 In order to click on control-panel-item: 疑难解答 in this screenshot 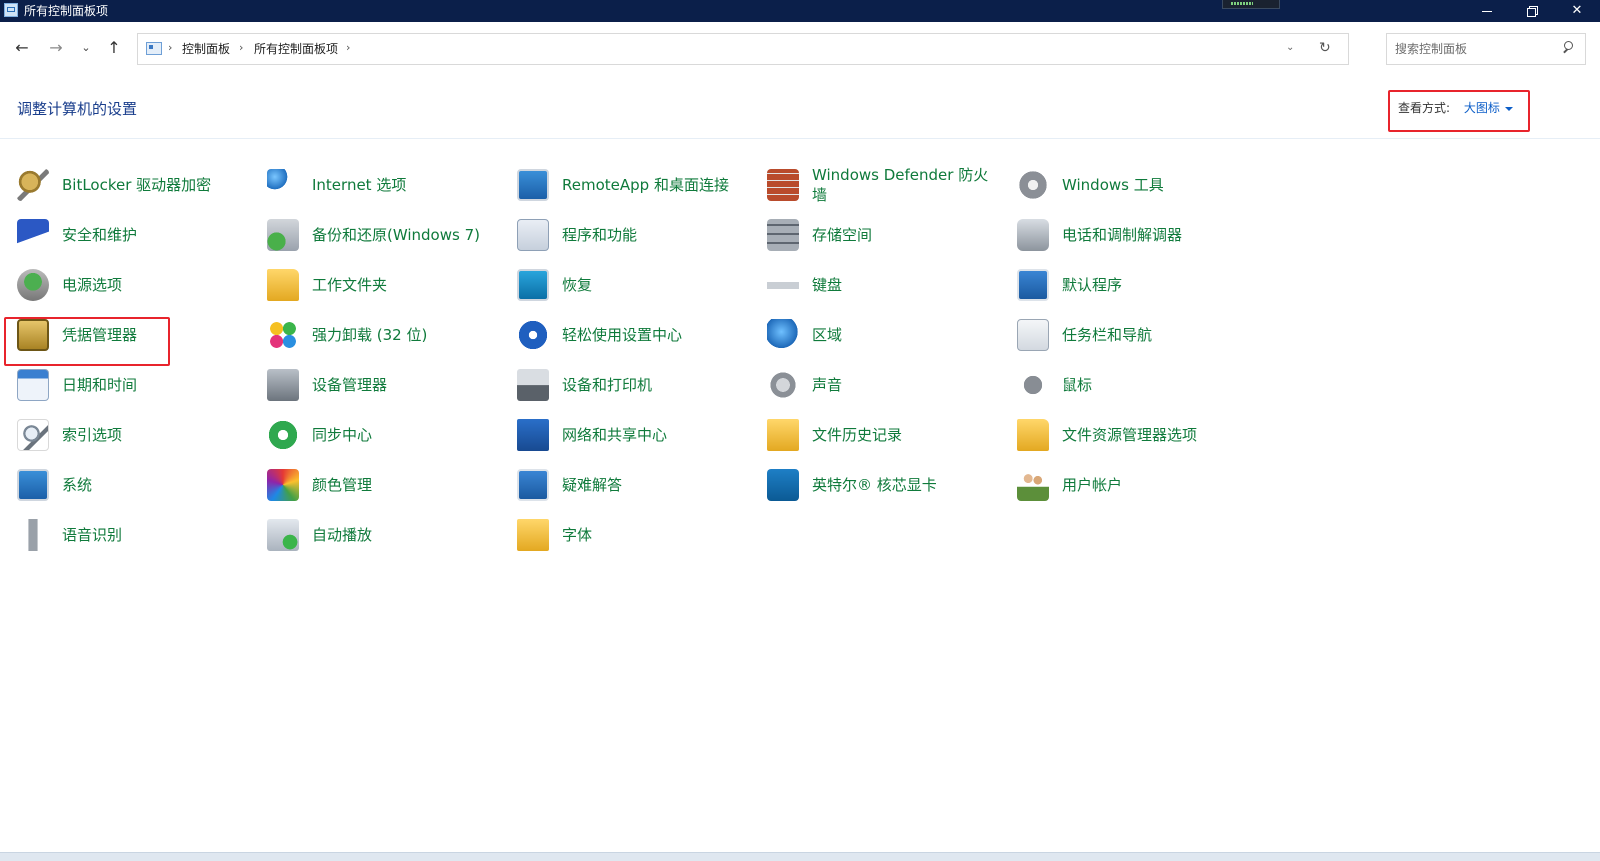, I will do `click(620, 485)`.